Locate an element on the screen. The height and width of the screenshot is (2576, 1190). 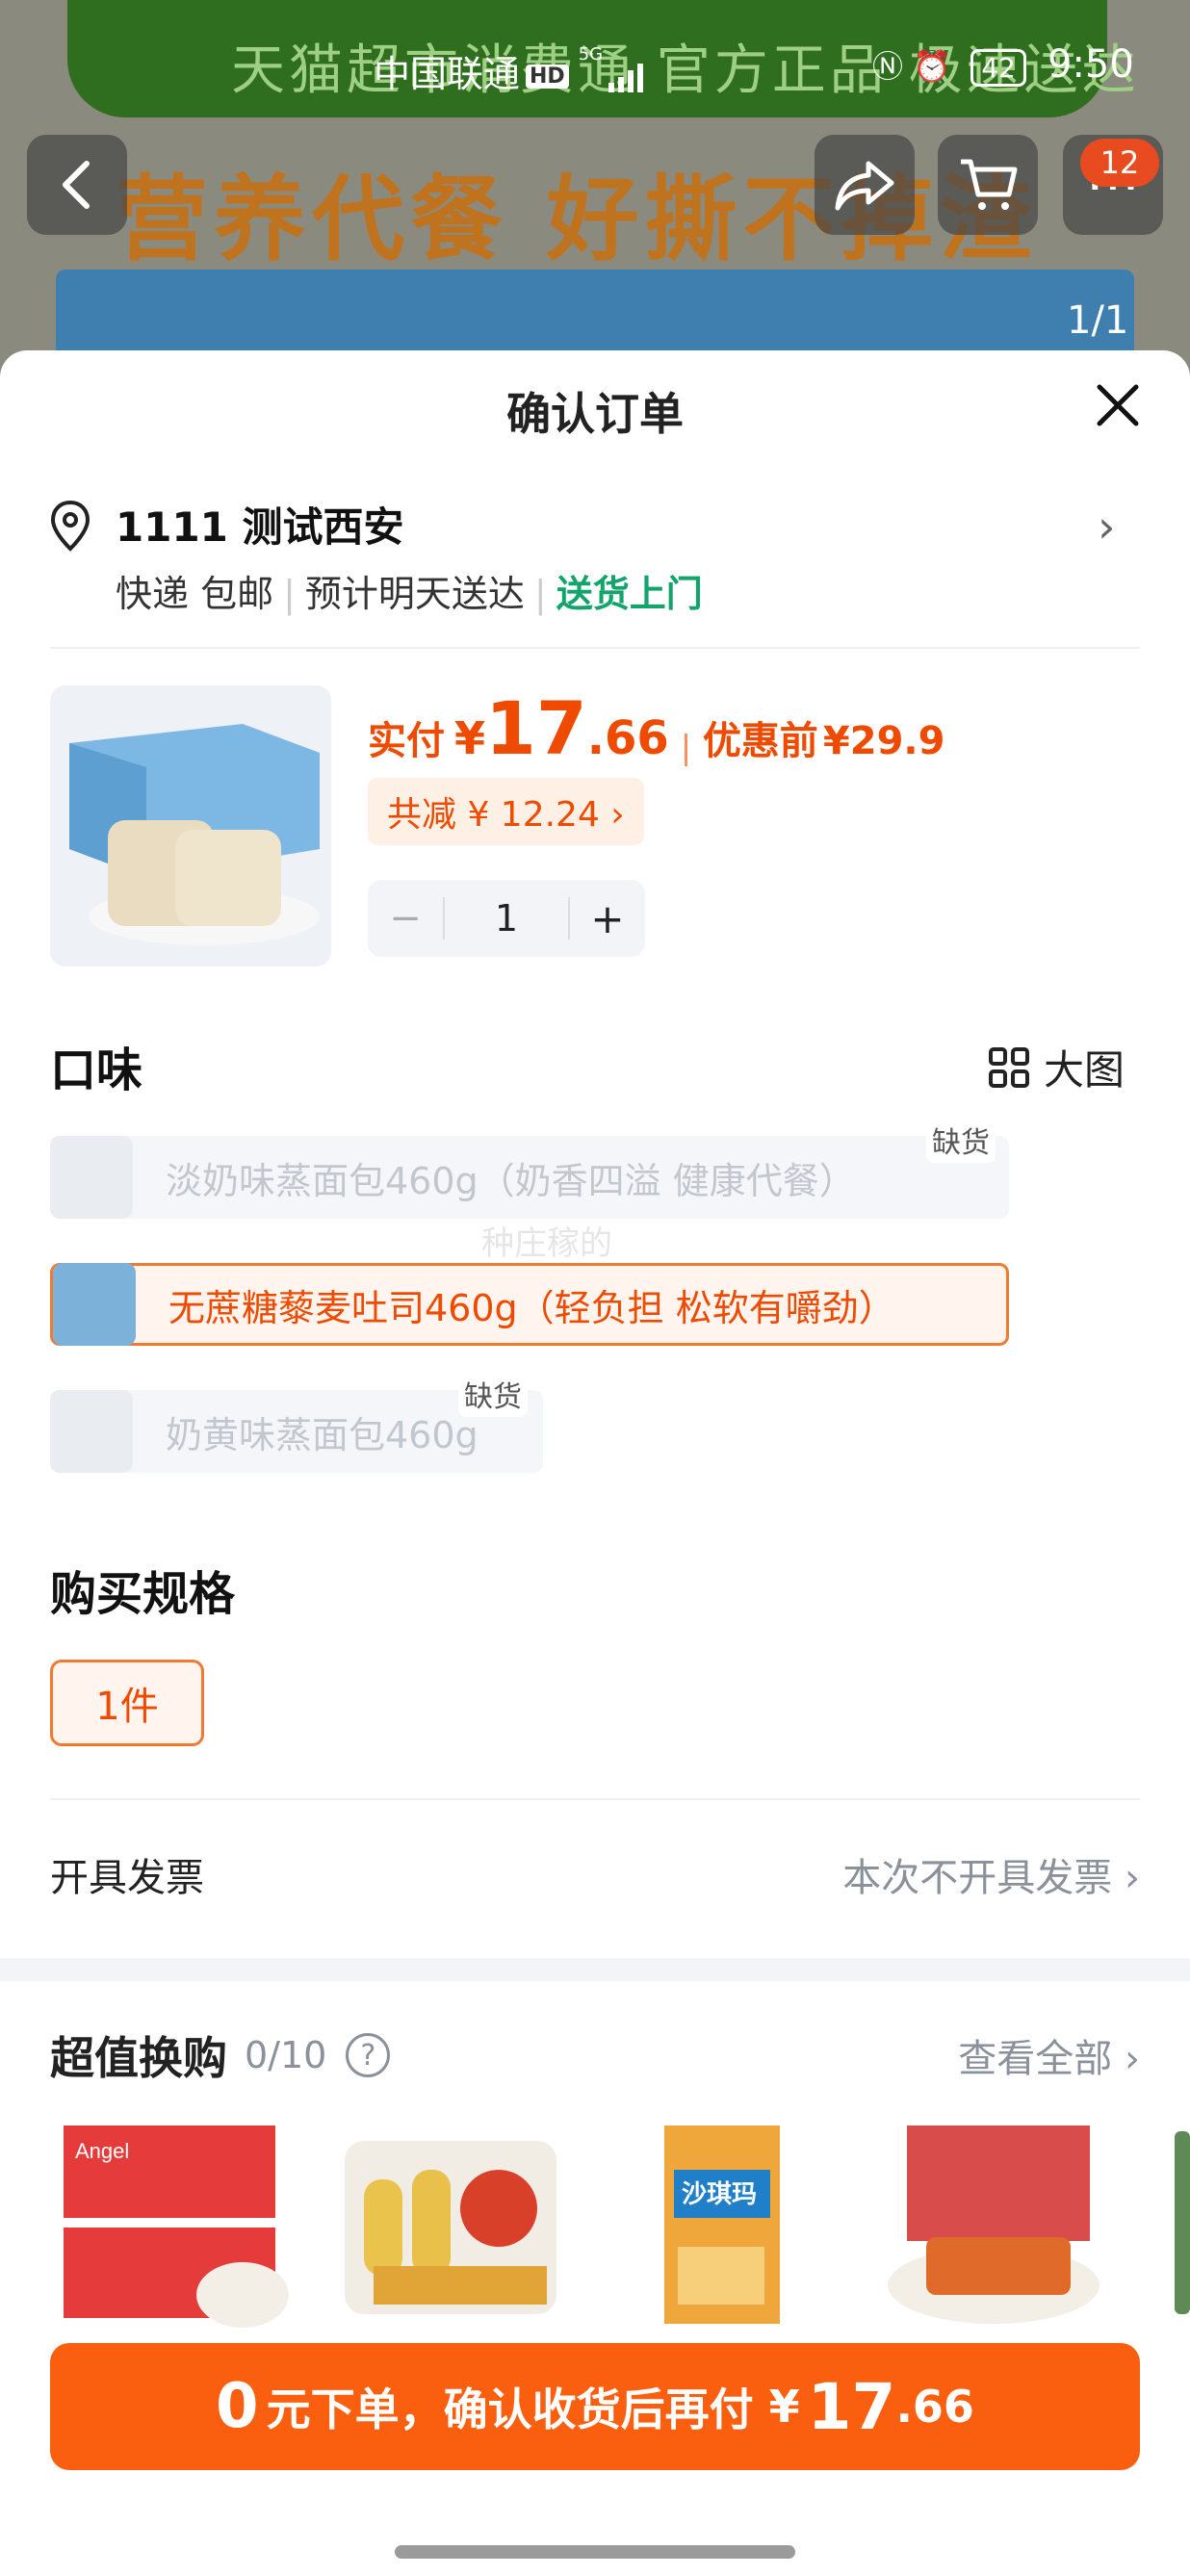
original-price: ¥29.9 is located at coordinates (884, 741).